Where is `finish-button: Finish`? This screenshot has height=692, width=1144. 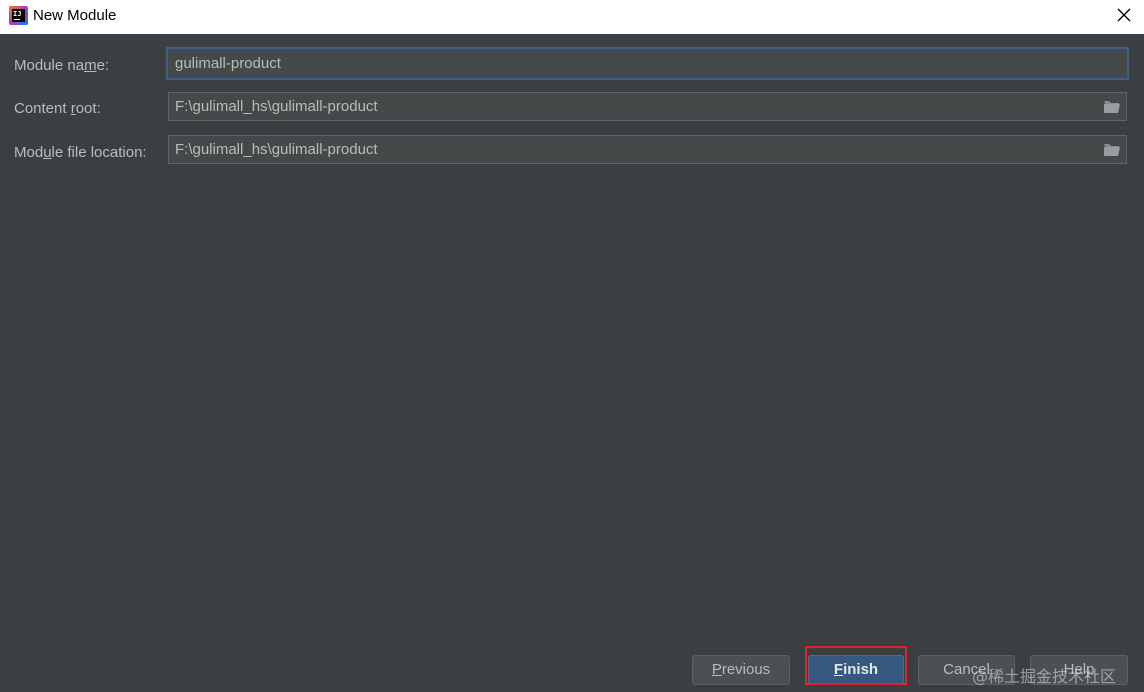
finish-button: Finish is located at coordinates (856, 670).